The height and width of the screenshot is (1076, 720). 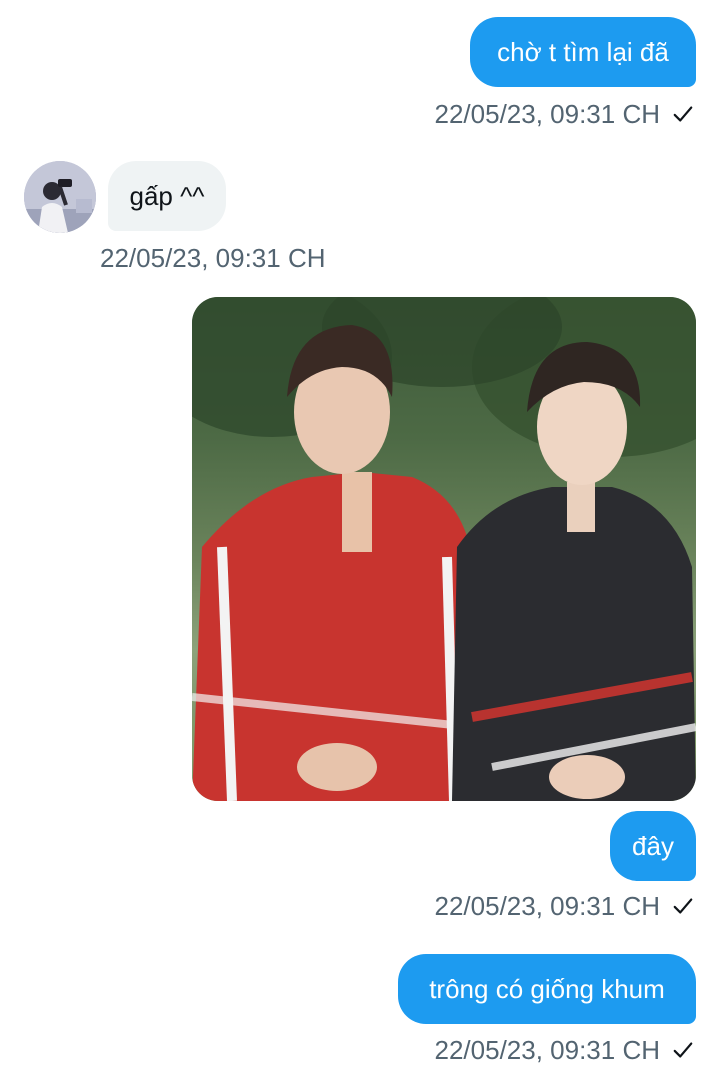 I want to click on message-text: trông có giống khum, so click(x=547, y=989).